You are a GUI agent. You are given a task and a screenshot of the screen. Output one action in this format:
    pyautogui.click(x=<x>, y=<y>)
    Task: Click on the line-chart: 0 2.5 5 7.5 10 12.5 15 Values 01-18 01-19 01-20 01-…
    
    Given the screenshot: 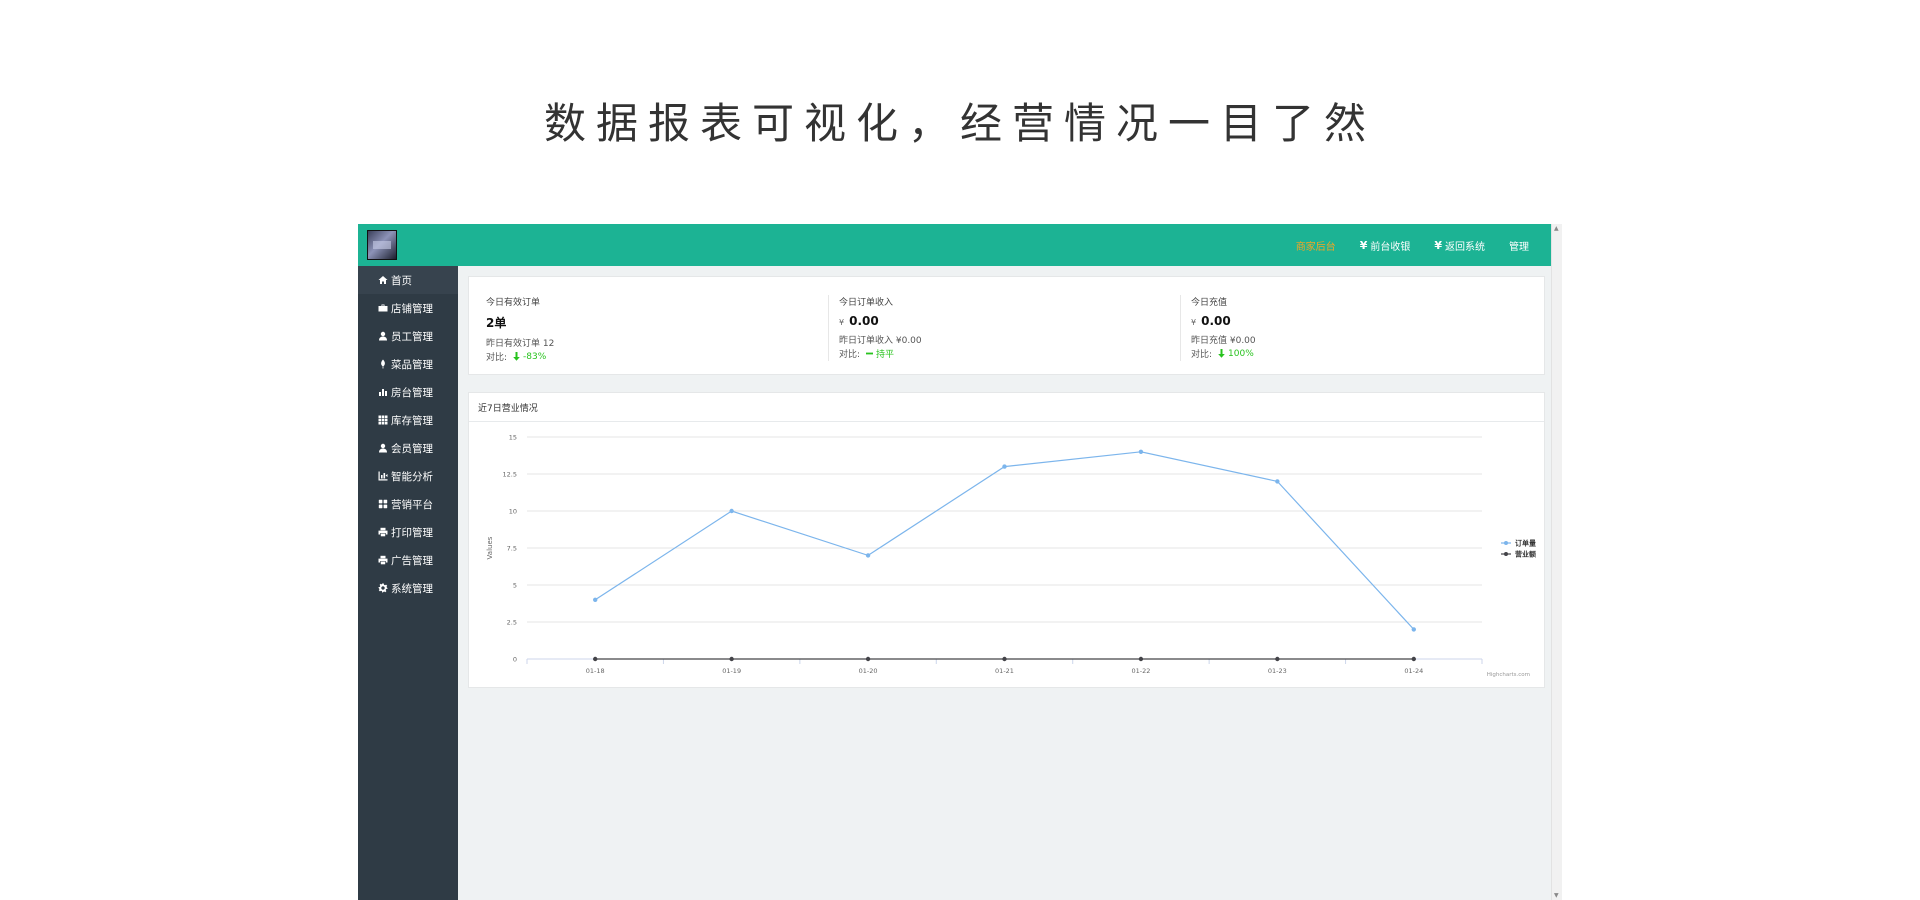 What is the action you would take?
    pyautogui.click(x=1011, y=555)
    